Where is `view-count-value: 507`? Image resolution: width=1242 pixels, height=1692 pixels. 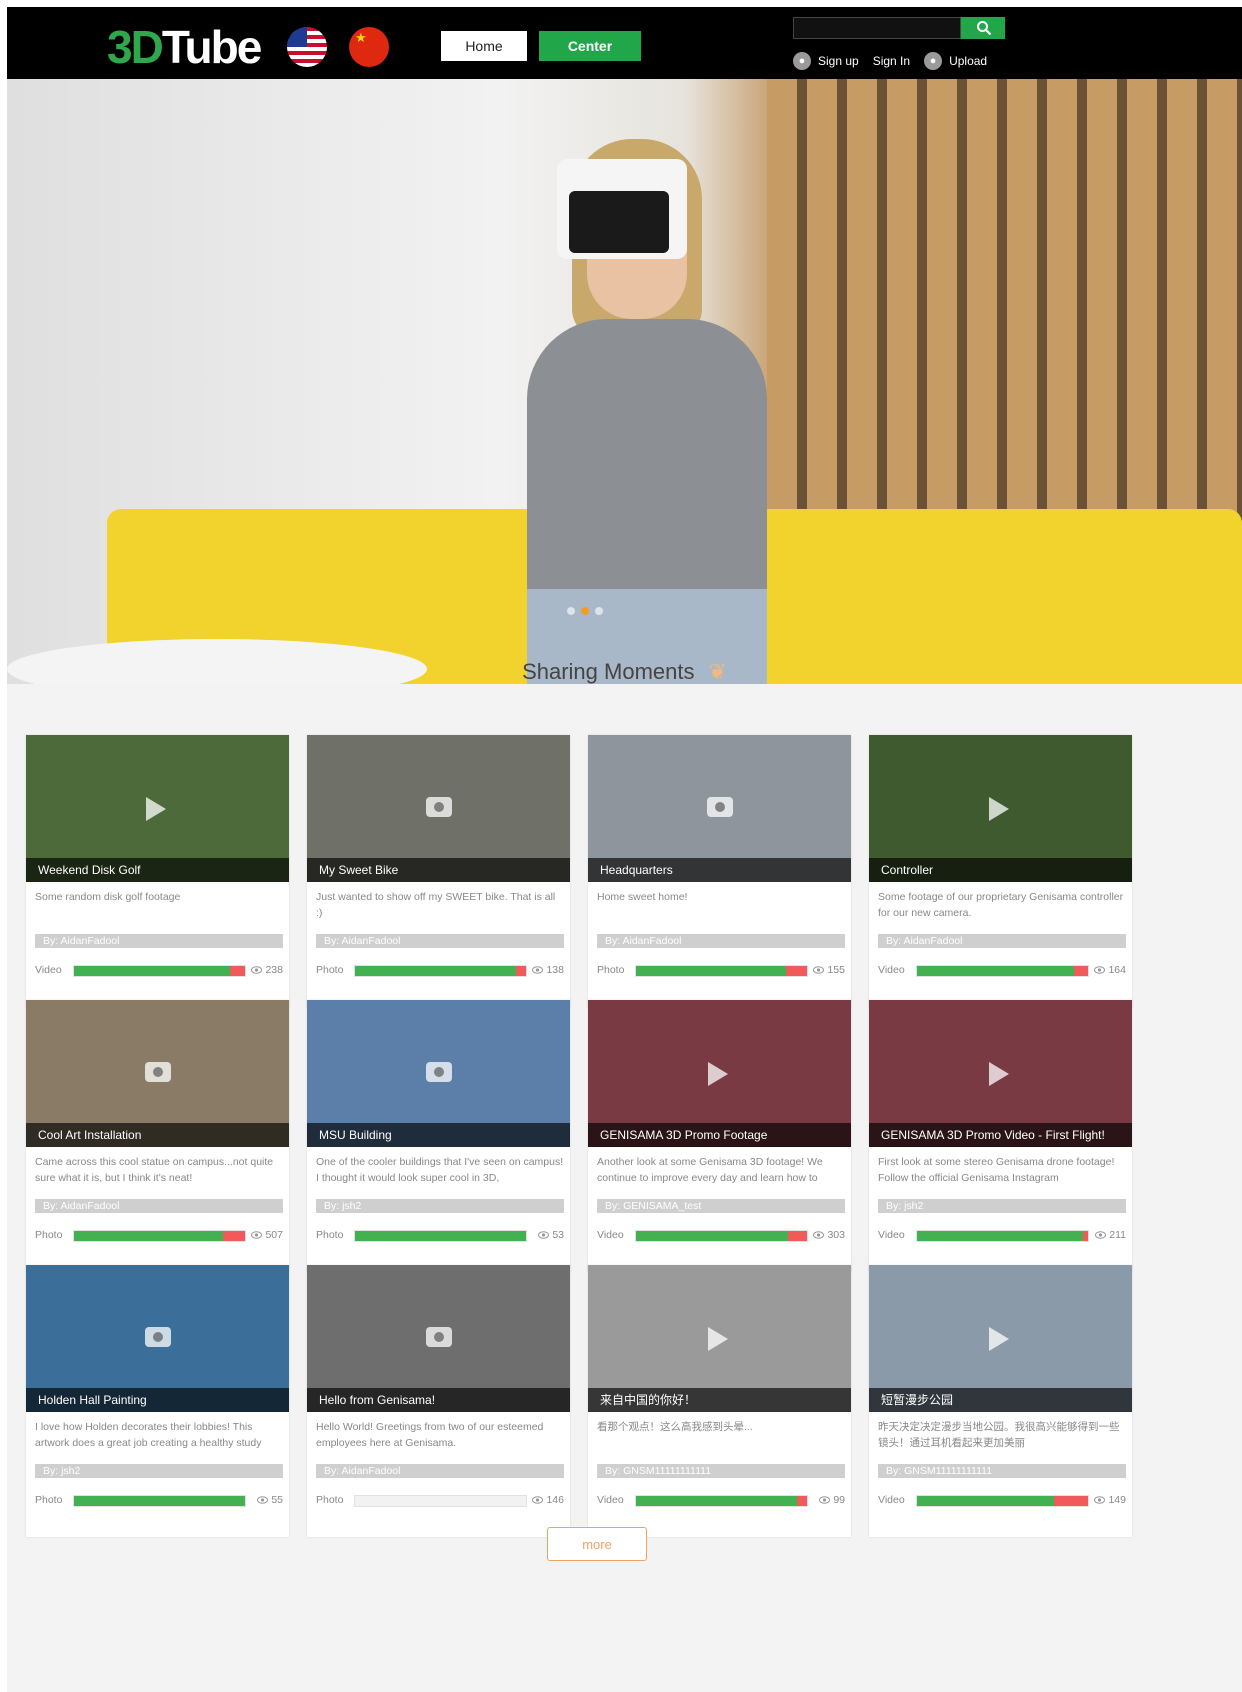
view-count-value: 507 is located at coordinates (274, 1235).